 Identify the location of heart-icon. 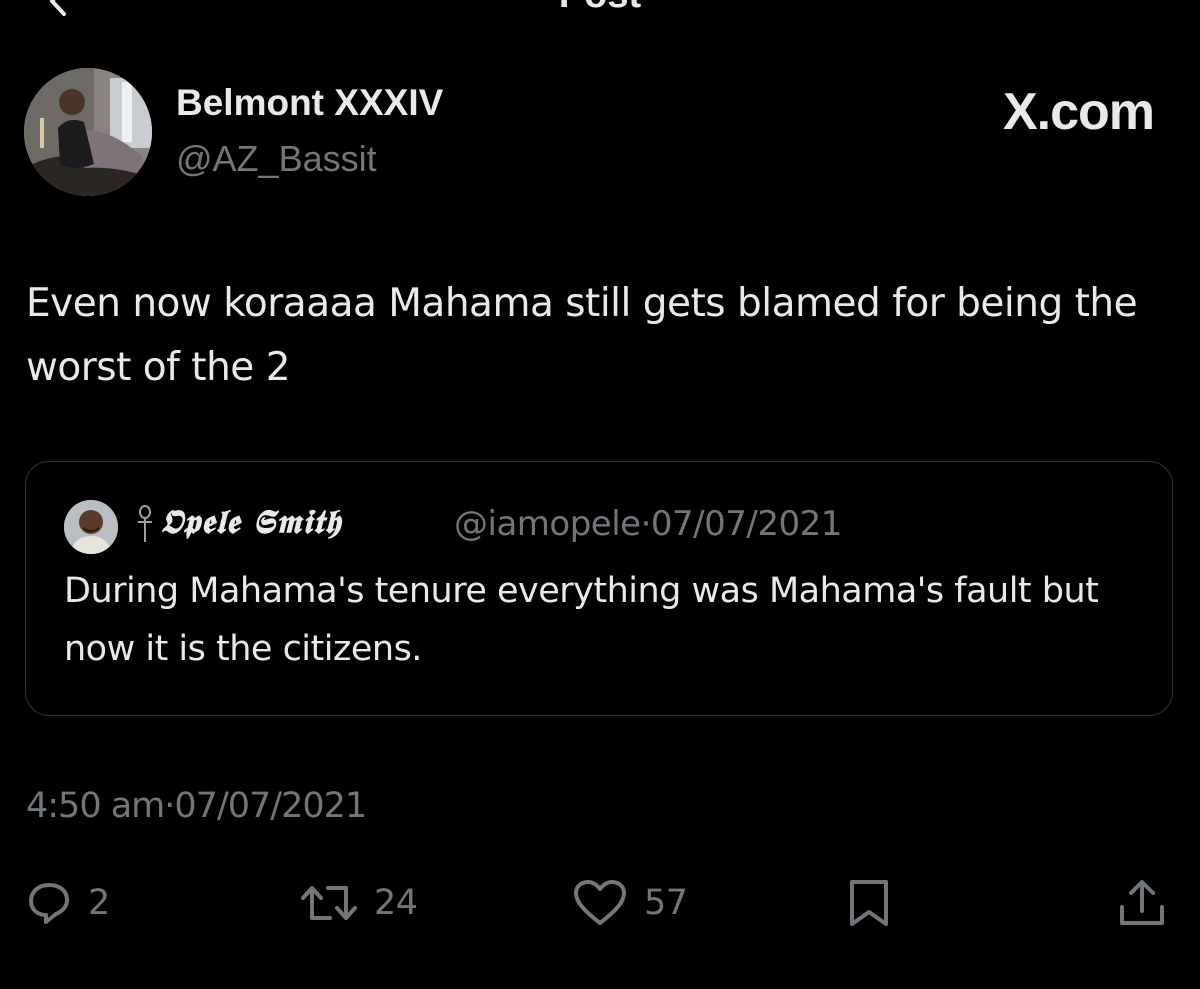
(600, 902).